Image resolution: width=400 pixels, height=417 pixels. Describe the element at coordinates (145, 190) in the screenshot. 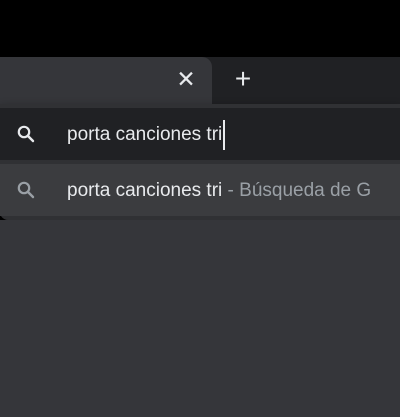

I see `suggestion-query: porta canciones tri` at that location.